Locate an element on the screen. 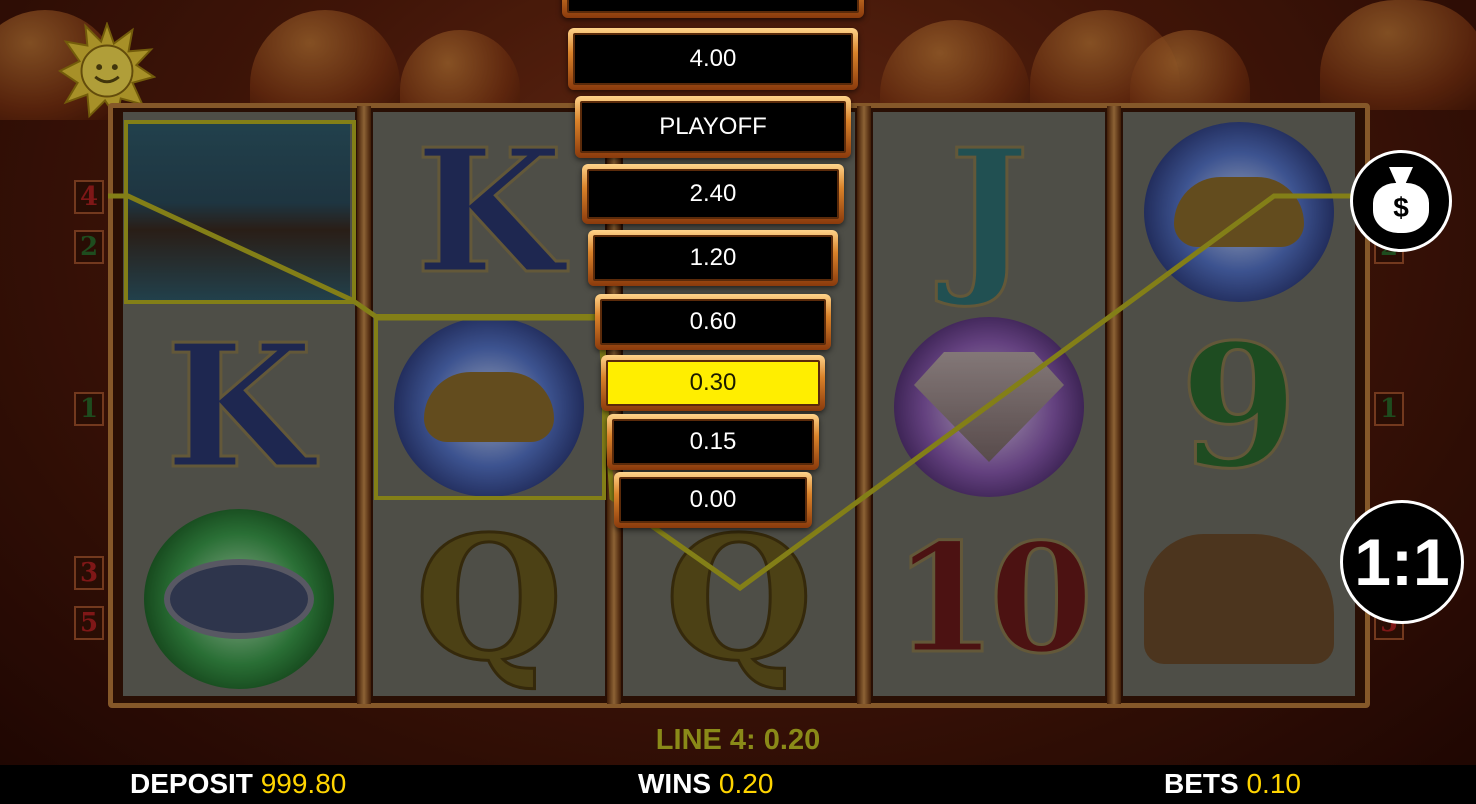 This screenshot has width=1476, height=804. ladder-step: 2.40 is located at coordinates (713, 194).